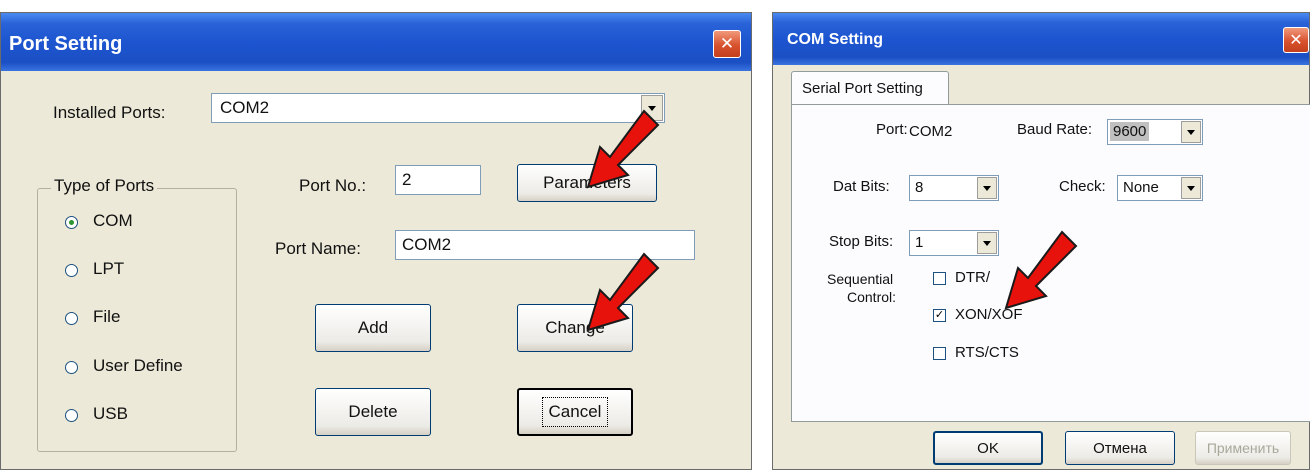 This screenshot has width=1310, height=472. I want to click on radio-usb-circle, so click(71, 415).